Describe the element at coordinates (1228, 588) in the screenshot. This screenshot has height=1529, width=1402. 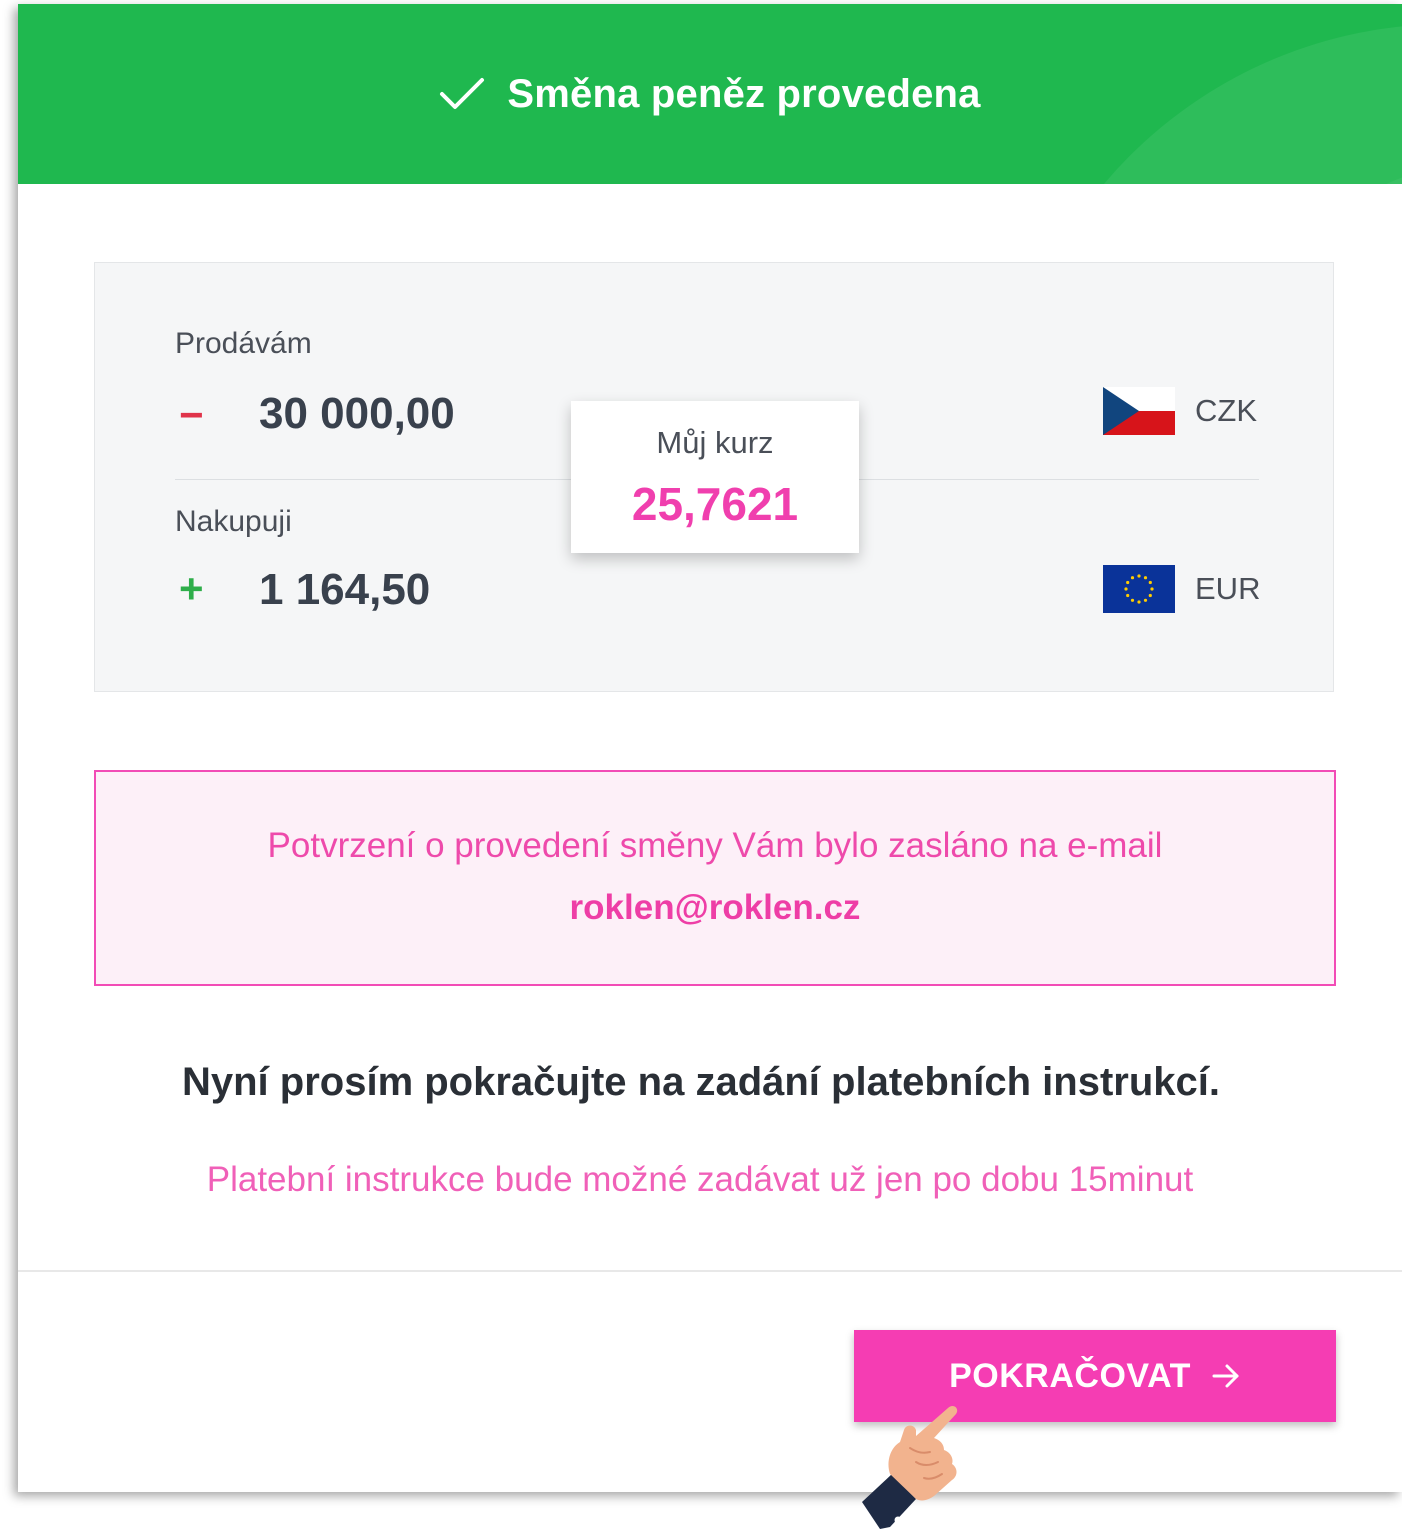
I see `buy-currency-code: EUR` at that location.